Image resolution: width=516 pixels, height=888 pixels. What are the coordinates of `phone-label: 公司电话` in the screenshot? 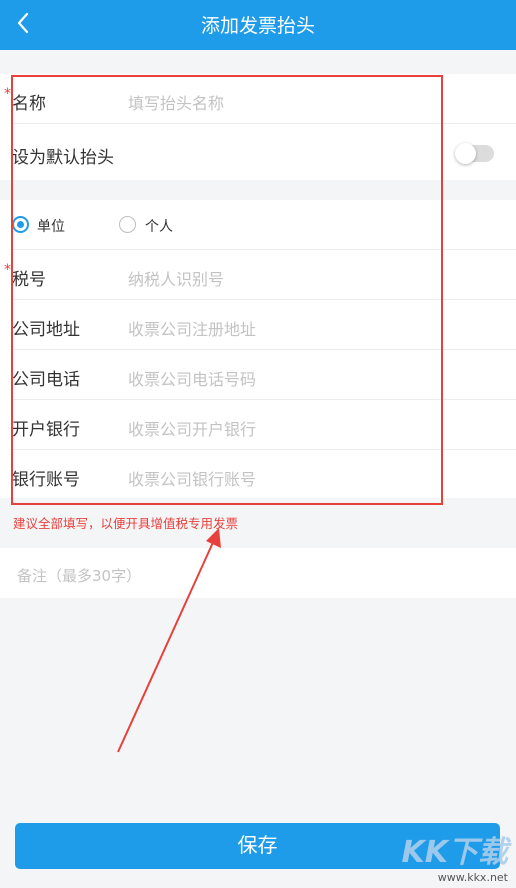 It's located at (46, 380).